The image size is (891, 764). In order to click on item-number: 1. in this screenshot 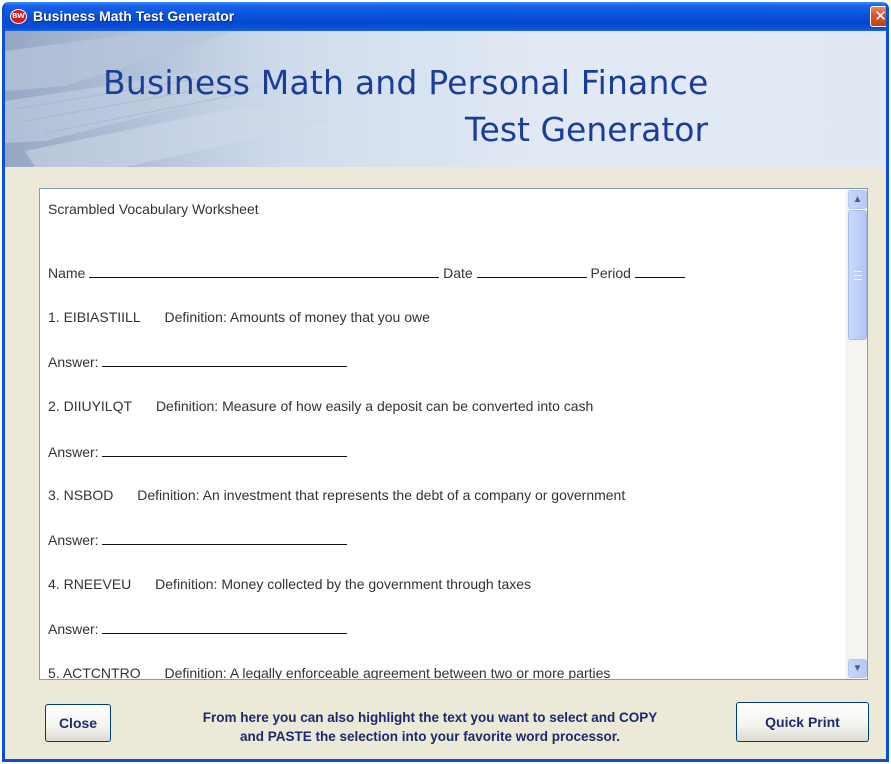, I will do `click(54, 317)`.